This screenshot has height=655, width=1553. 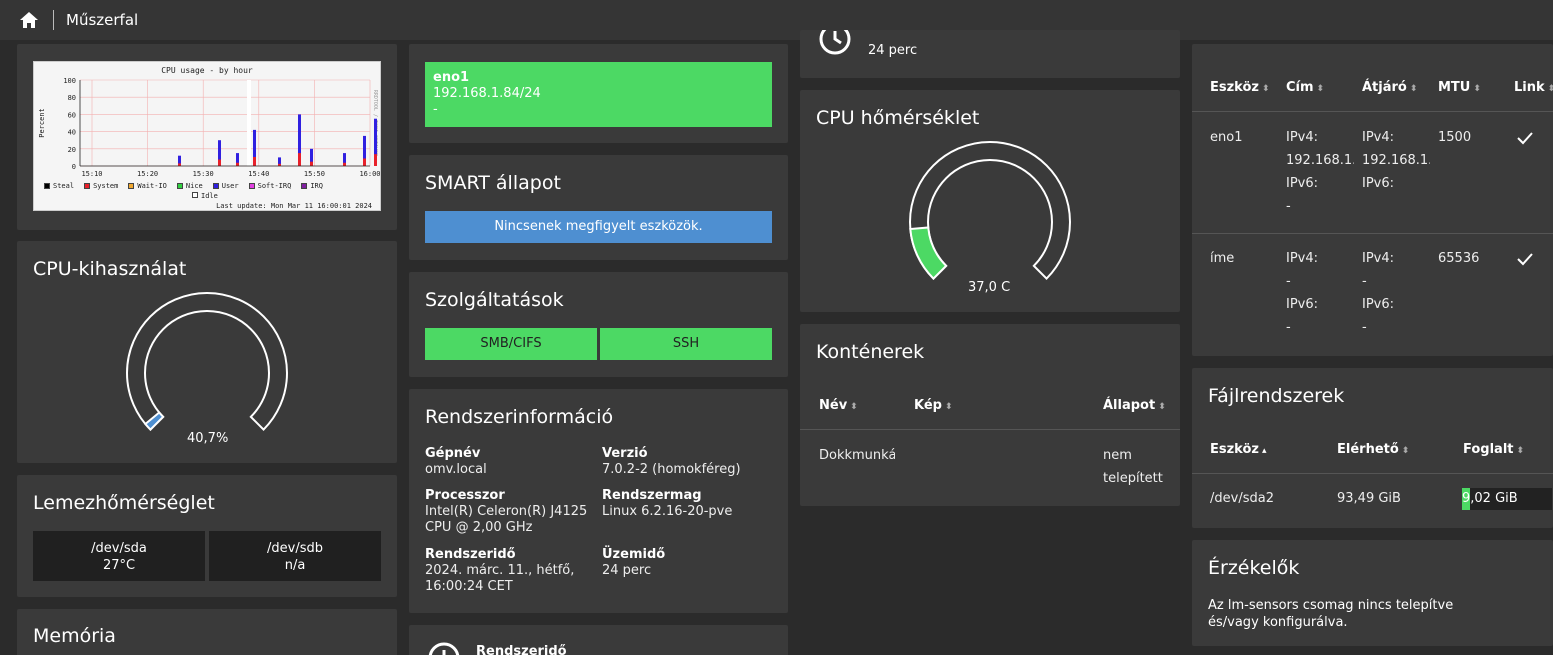 I want to click on net-addr-v4: 192.168.1.84, so click(x=1320, y=160).